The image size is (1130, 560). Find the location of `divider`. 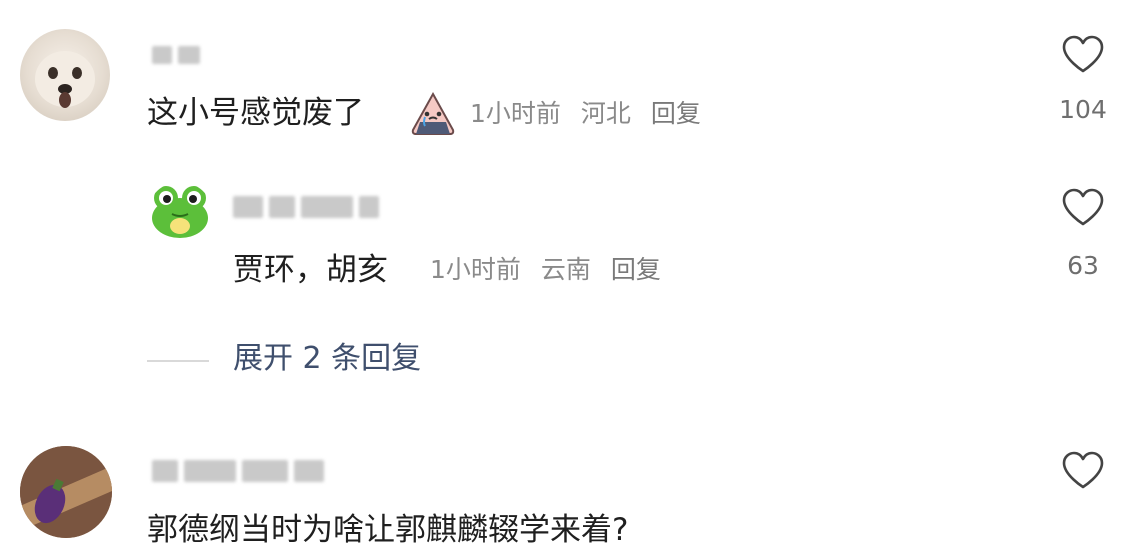

divider is located at coordinates (178, 361).